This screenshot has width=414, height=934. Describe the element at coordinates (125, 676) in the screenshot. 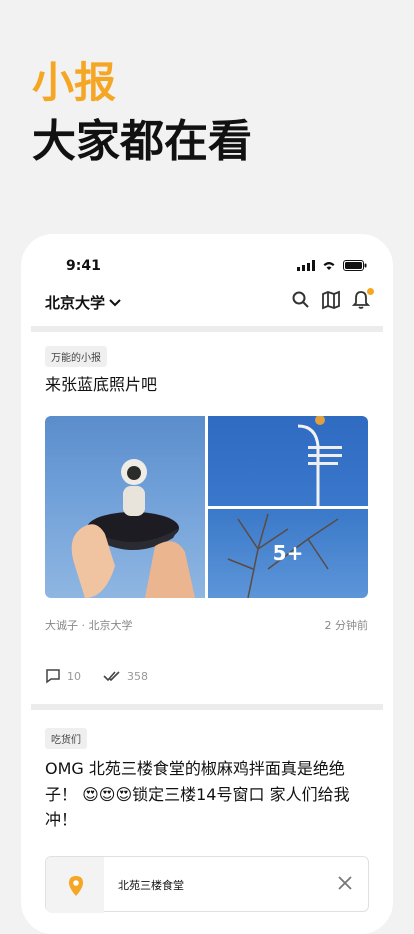

I see `read-count: 358` at that location.